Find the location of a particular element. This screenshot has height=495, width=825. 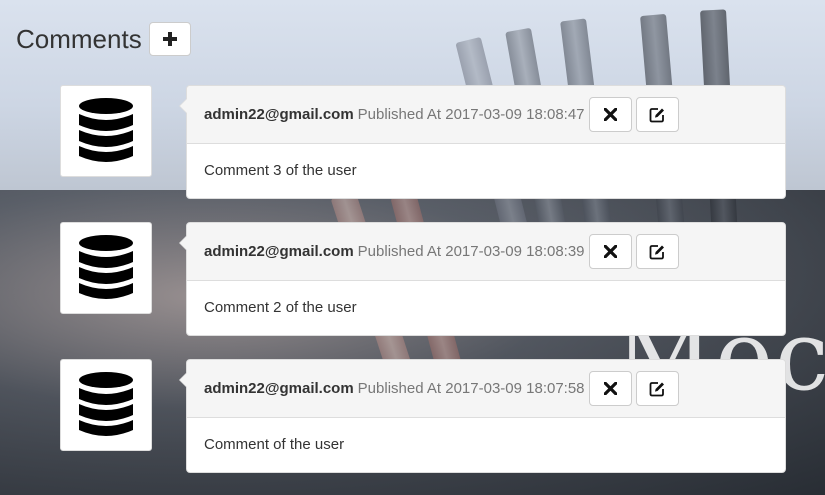

comment-timestamp: Published At 2017-03-09 18:08:47 is located at coordinates (471, 114).